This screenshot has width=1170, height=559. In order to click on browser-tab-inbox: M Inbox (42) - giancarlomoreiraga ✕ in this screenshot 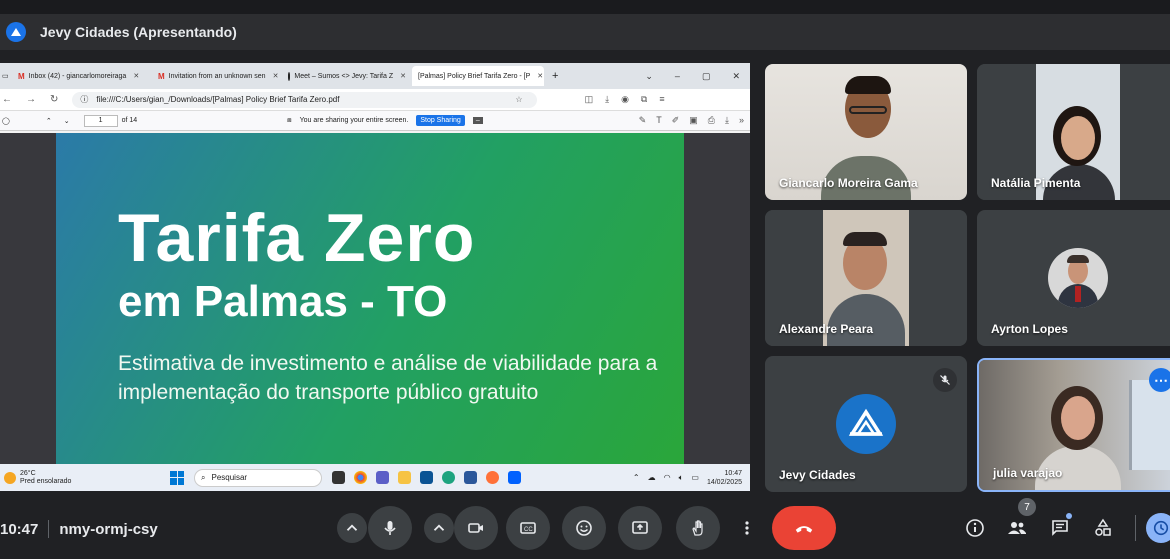, I will do `click(82, 76)`.